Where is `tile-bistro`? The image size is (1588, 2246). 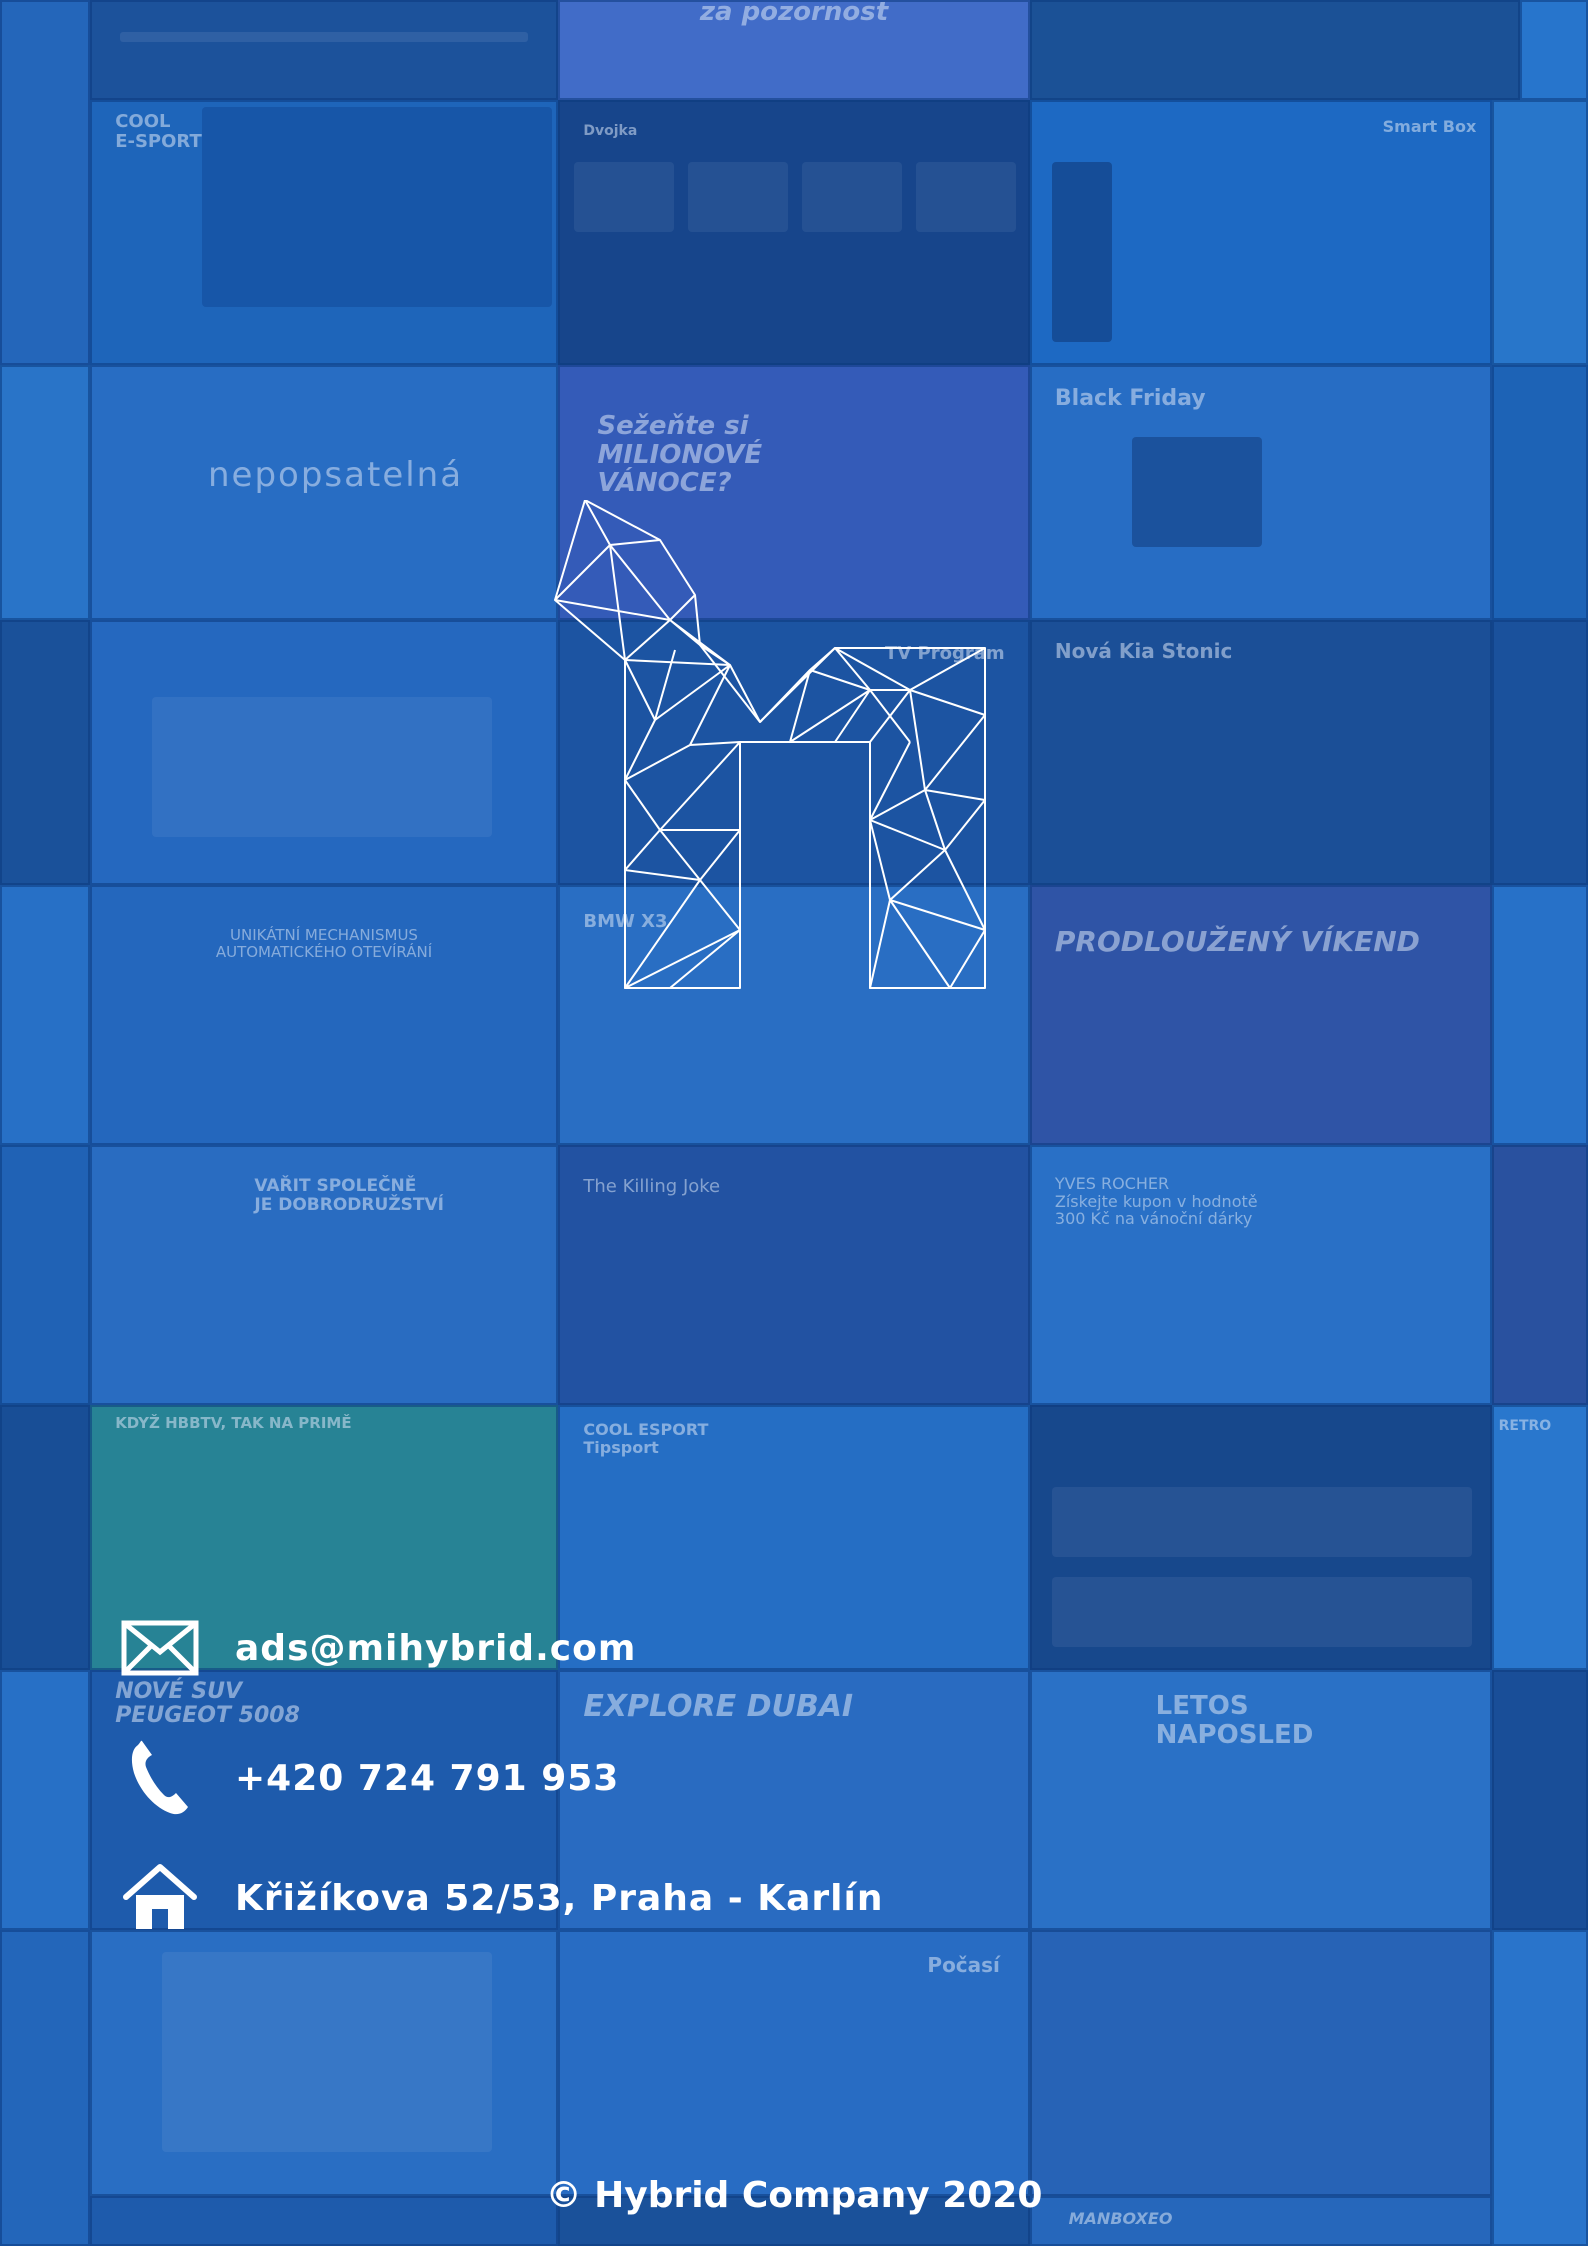
tile-bistro is located at coordinates (1540, 1275).